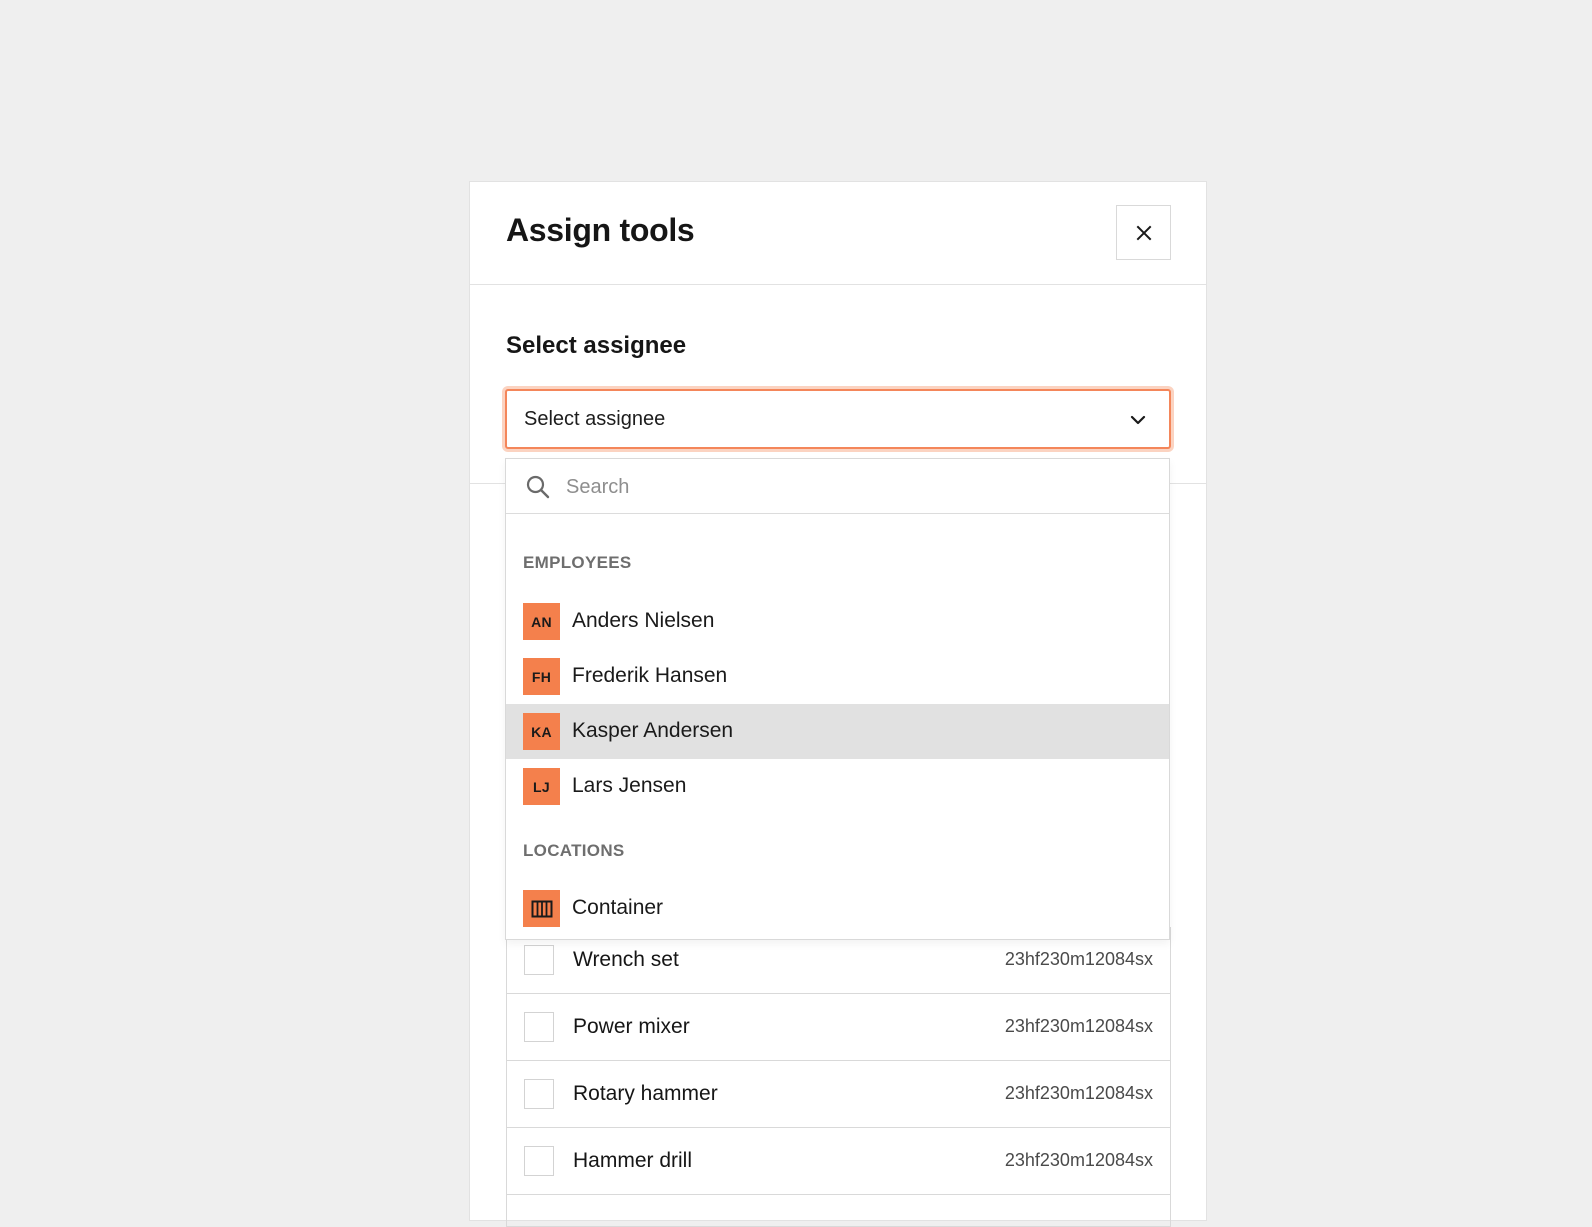 The height and width of the screenshot is (1227, 1592). I want to click on avatar-initials: FH, so click(541, 676).